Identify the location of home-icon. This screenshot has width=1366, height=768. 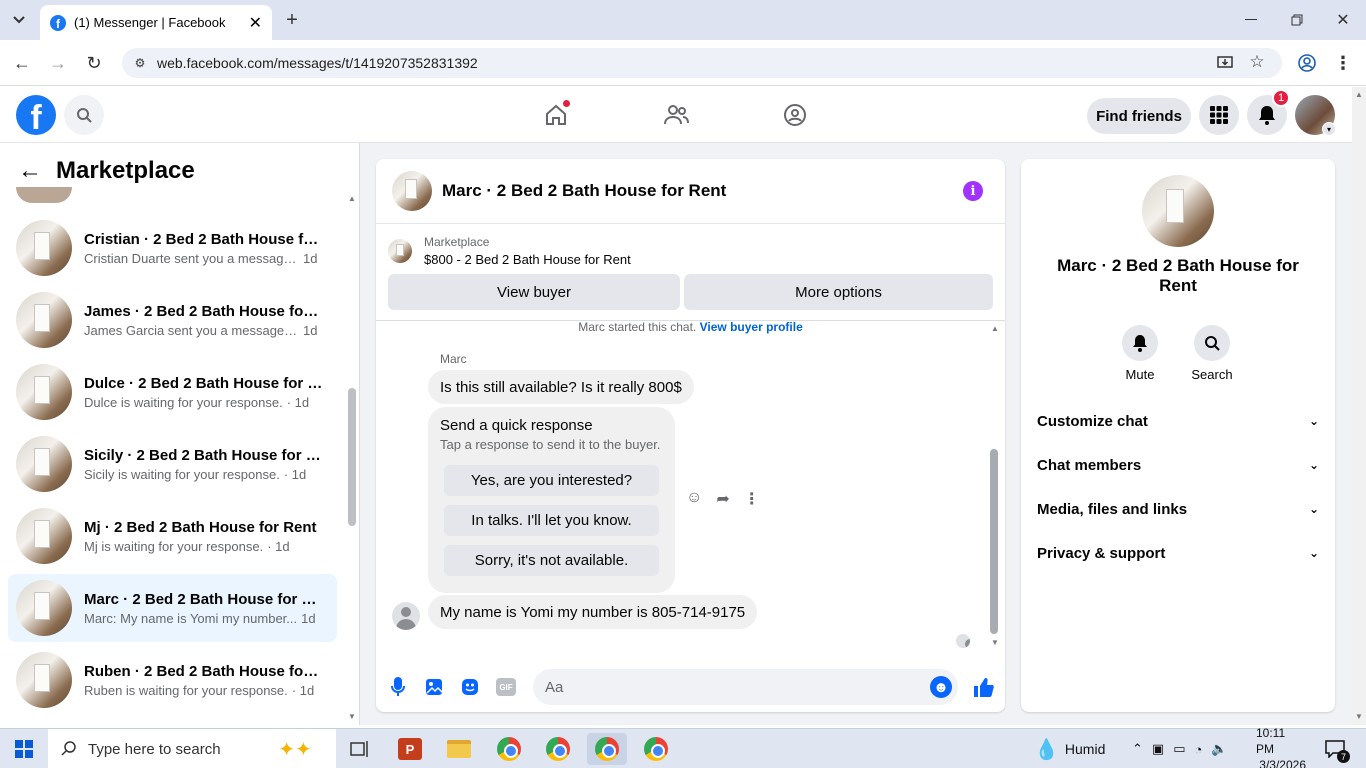
(557, 113).